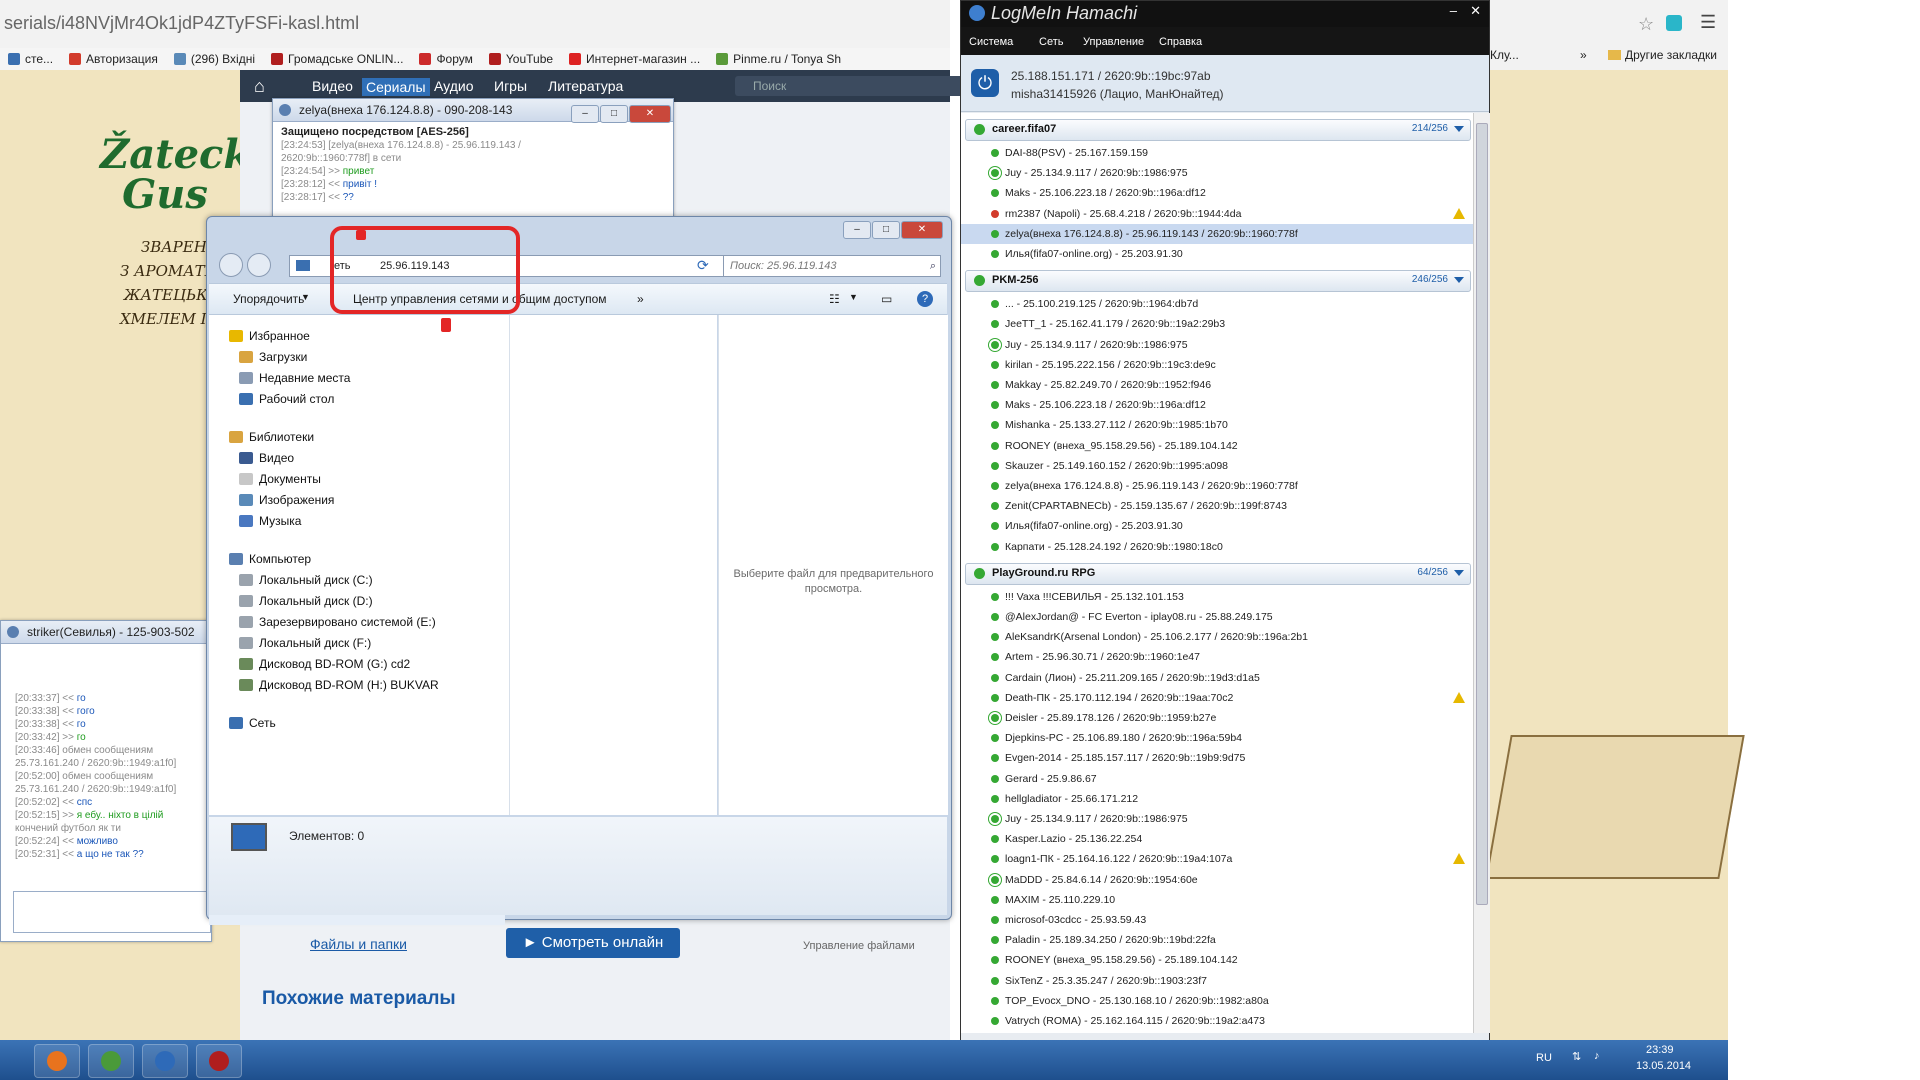 This screenshot has height=1080, width=1920. What do you see at coordinates (1217, 900) in the screenshot?
I see `network-member: MAXIM - 25.110.229.10` at bounding box center [1217, 900].